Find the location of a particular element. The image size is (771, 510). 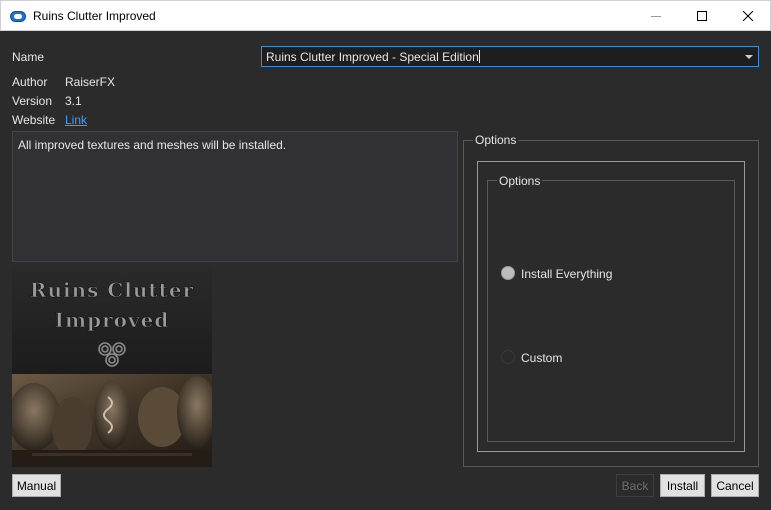

install-everything-label: Install Everything is located at coordinates (566, 274).